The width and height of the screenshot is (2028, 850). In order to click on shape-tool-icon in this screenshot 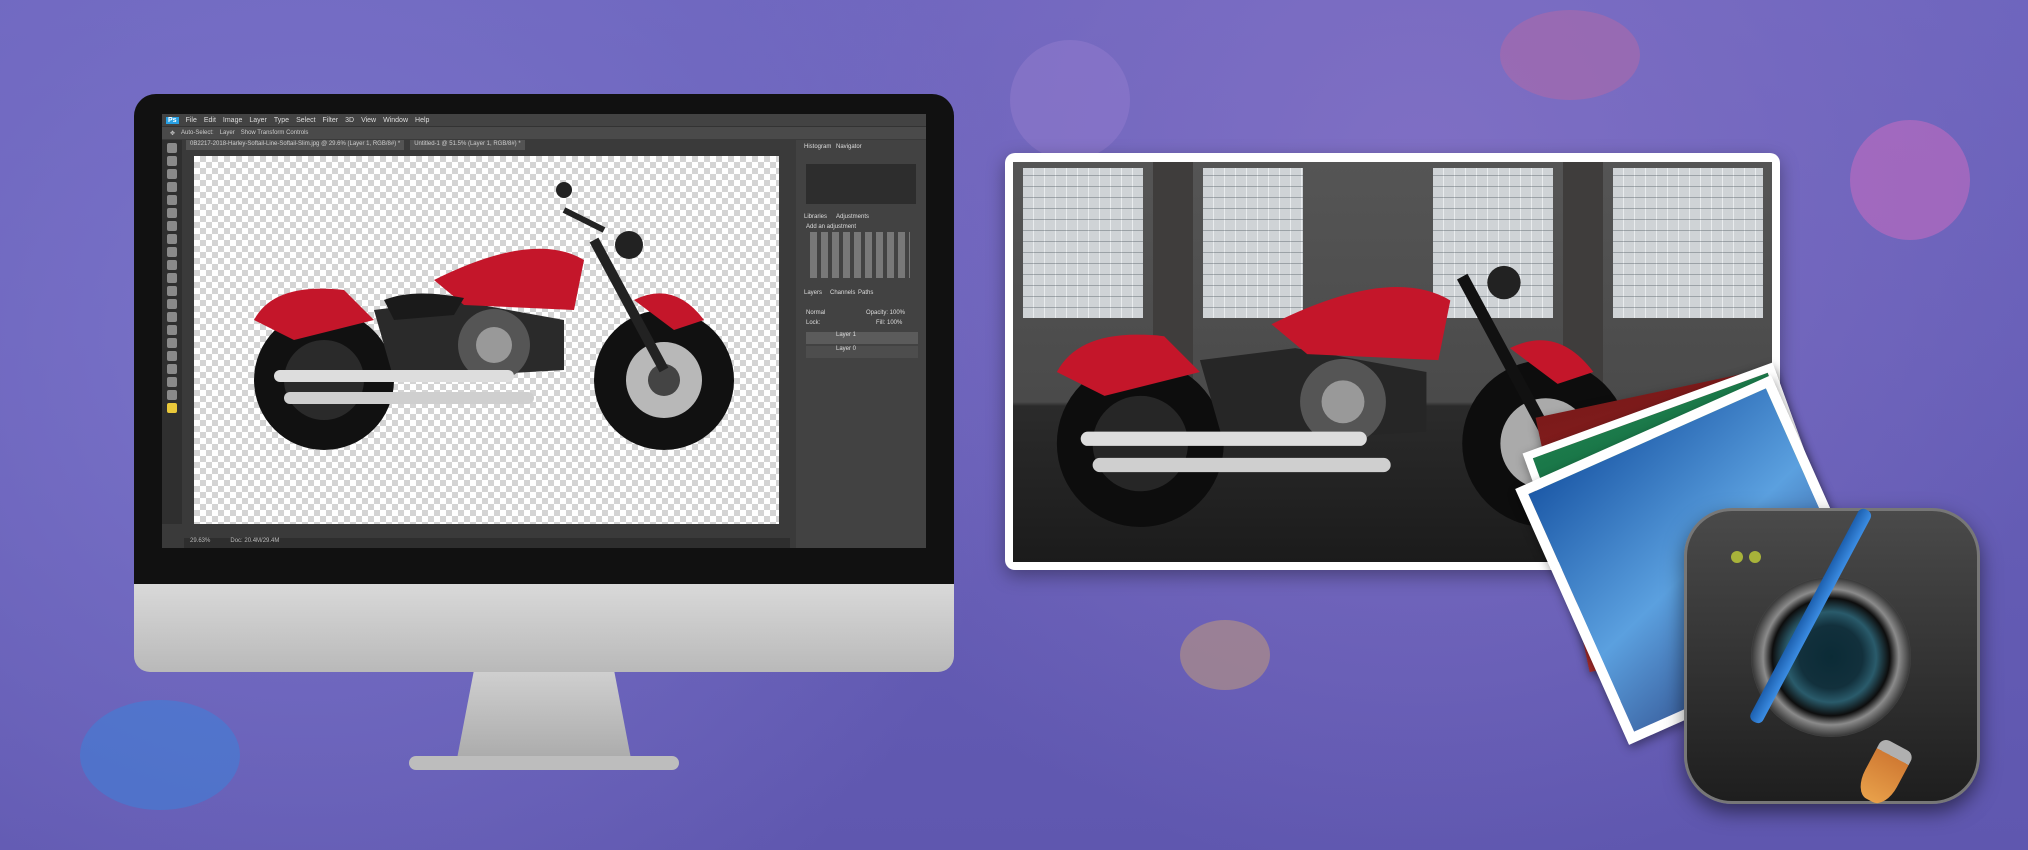, I will do `click(172, 369)`.